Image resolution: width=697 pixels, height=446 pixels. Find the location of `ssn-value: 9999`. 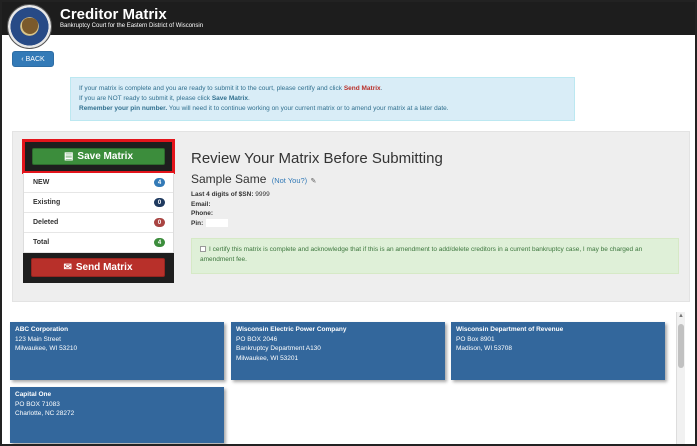

ssn-value: 9999 is located at coordinates (262, 194).